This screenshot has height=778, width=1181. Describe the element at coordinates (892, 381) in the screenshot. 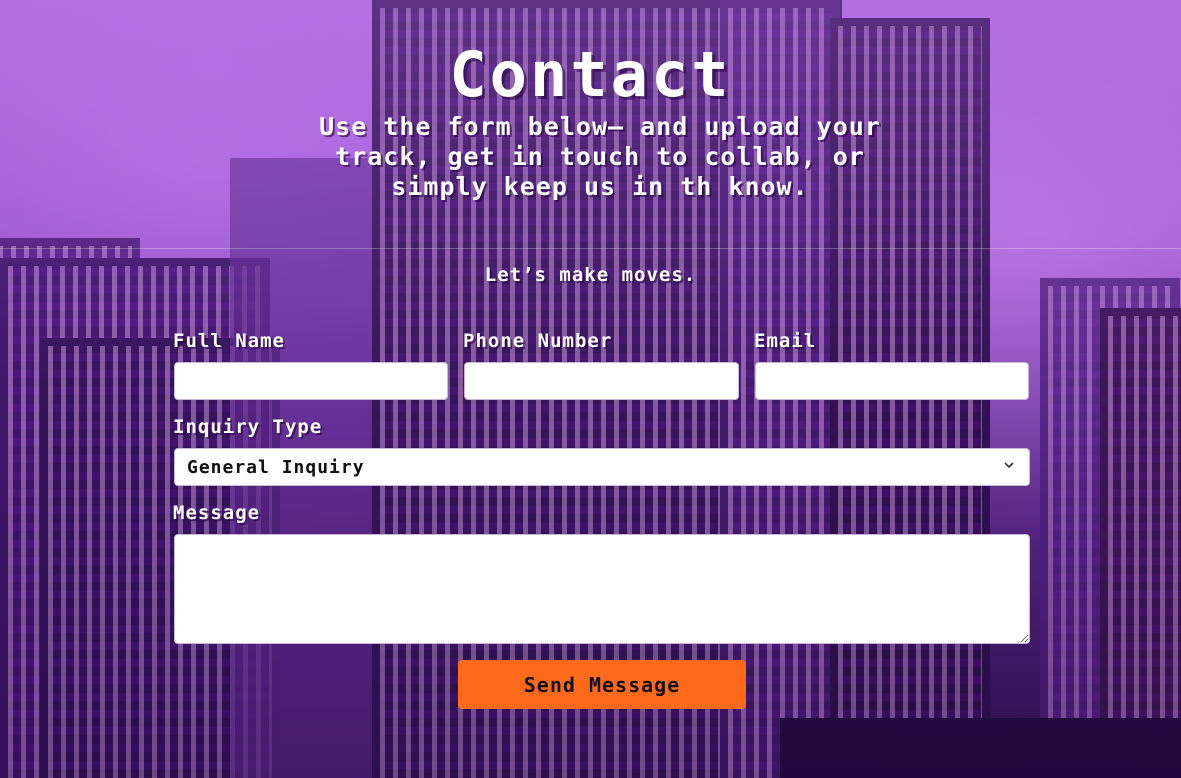

I see `email-input` at that location.